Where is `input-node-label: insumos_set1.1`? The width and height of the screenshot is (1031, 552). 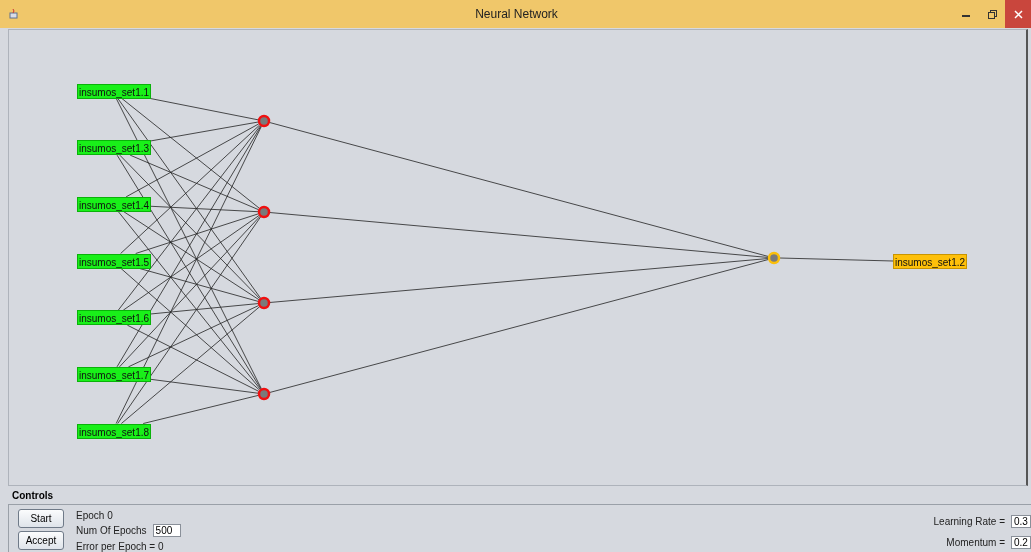 input-node-label: insumos_set1.1 is located at coordinates (114, 91).